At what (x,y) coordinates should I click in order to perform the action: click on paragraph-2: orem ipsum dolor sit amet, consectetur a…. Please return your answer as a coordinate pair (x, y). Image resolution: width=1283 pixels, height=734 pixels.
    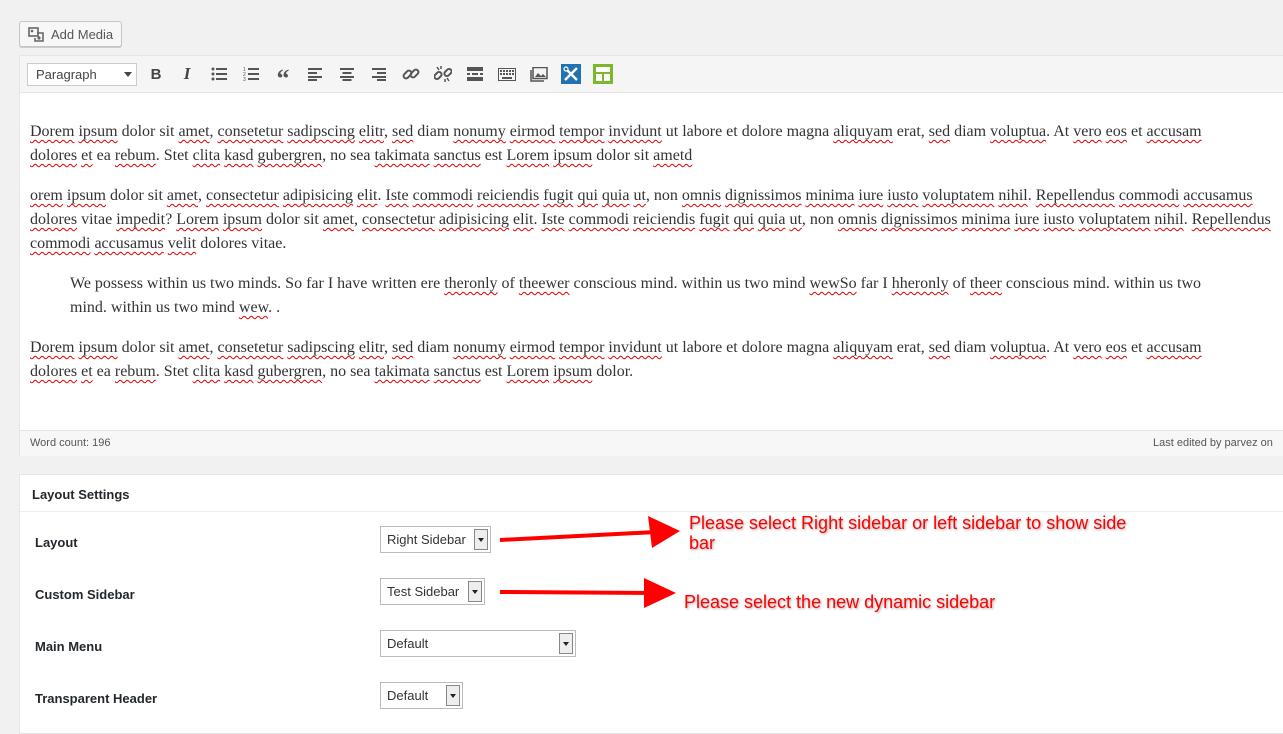
    Looking at the image, I should click on (650, 220).